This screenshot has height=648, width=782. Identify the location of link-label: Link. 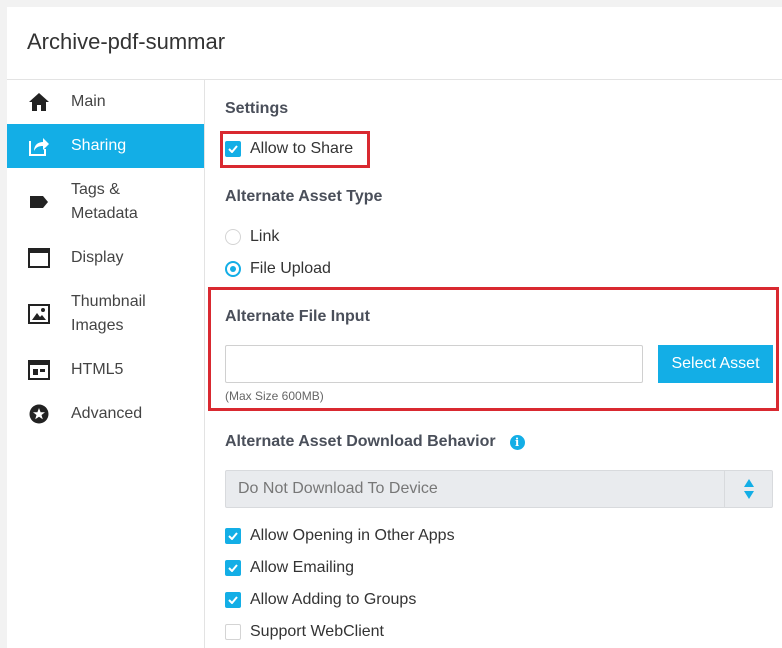
(265, 236).